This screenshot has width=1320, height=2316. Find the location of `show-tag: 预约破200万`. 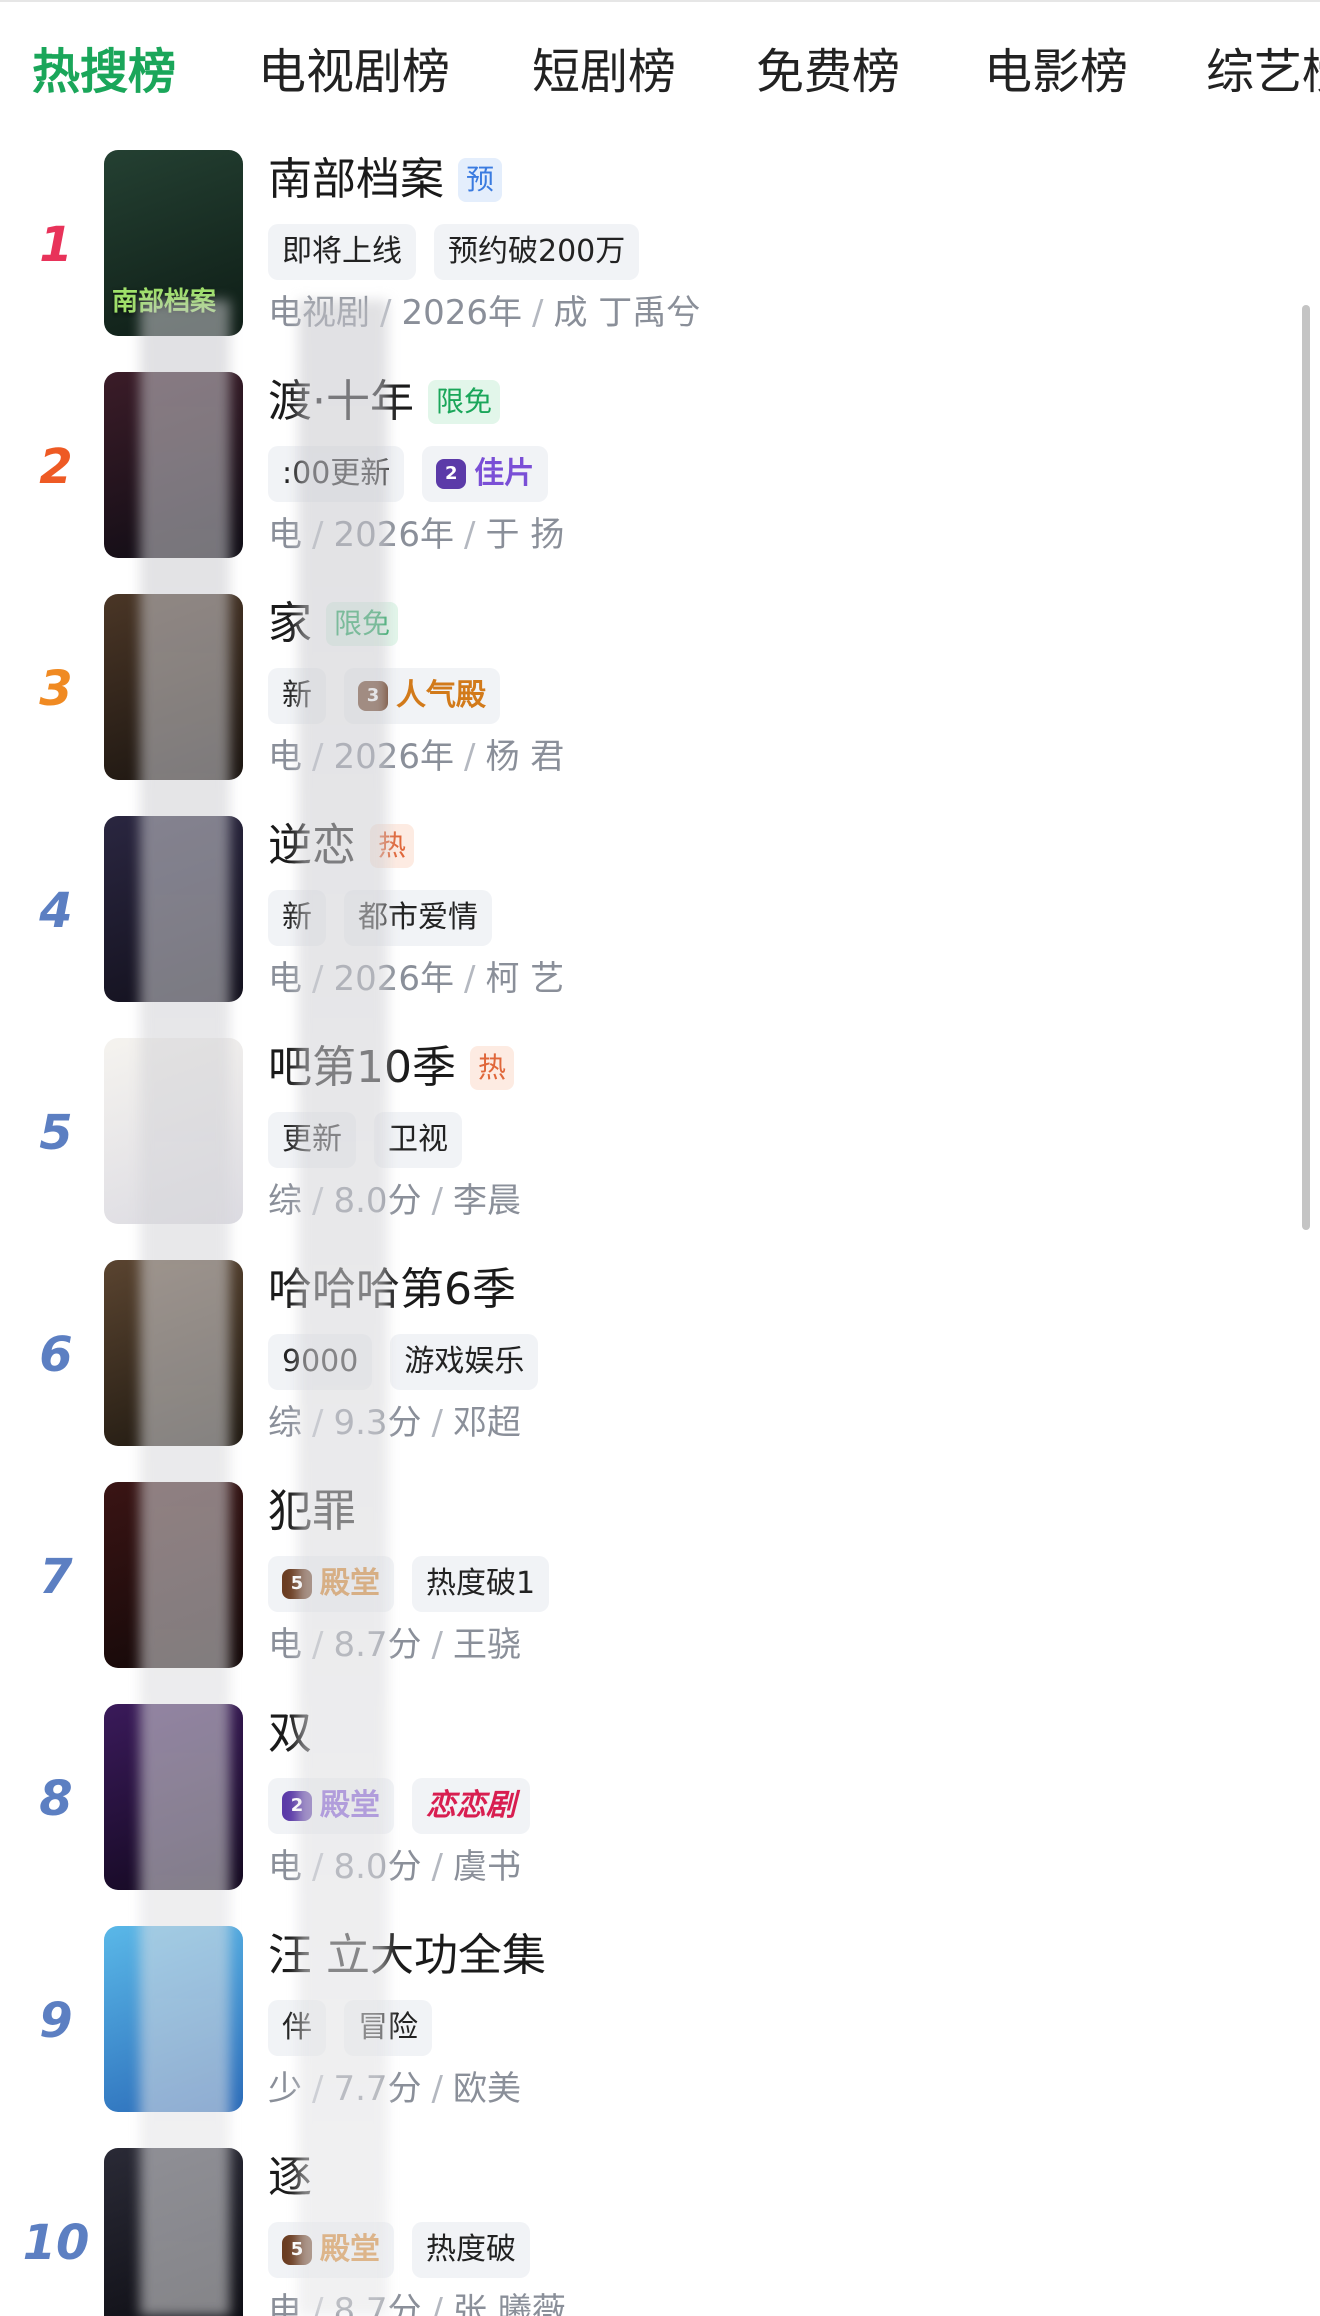

show-tag: 预约破200万 is located at coordinates (537, 252).